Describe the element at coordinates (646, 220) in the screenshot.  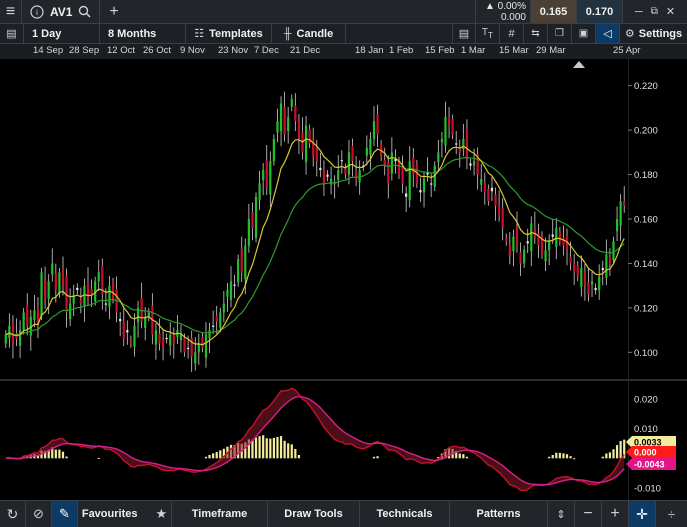
I see `price-tick-label: 0.160` at that location.